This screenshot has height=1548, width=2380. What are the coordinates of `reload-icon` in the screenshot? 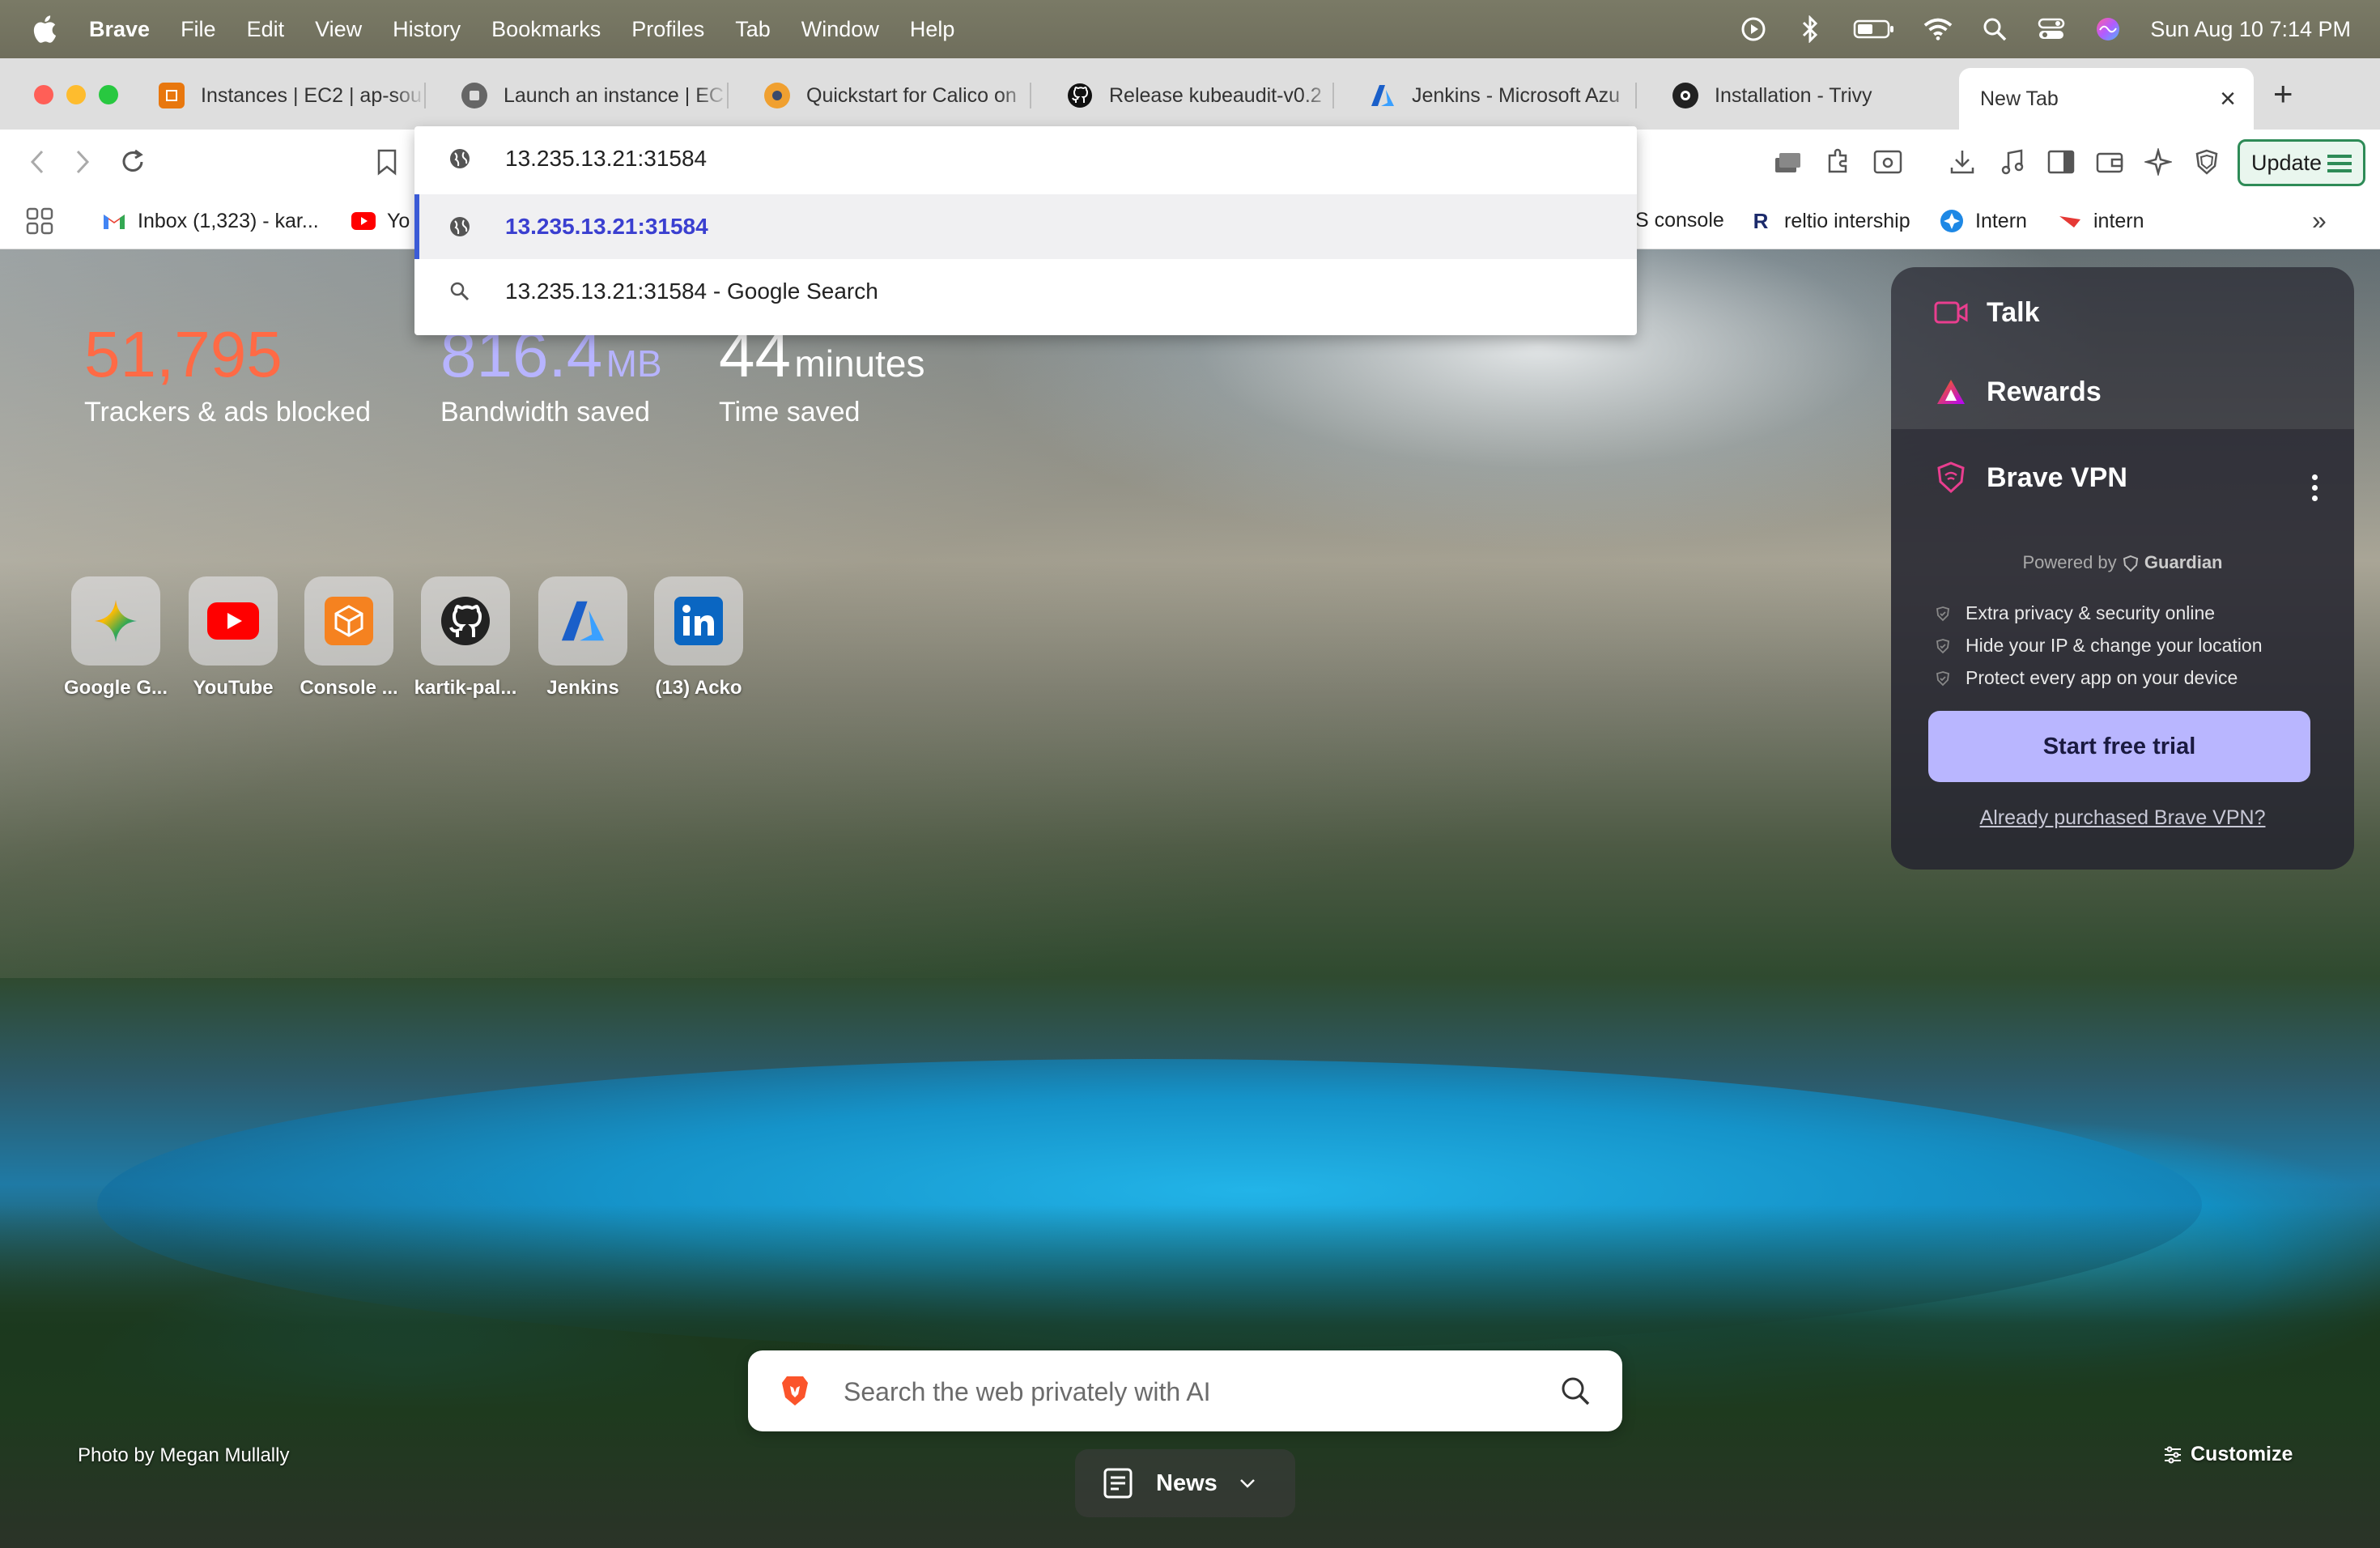 It's located at (133, 162).